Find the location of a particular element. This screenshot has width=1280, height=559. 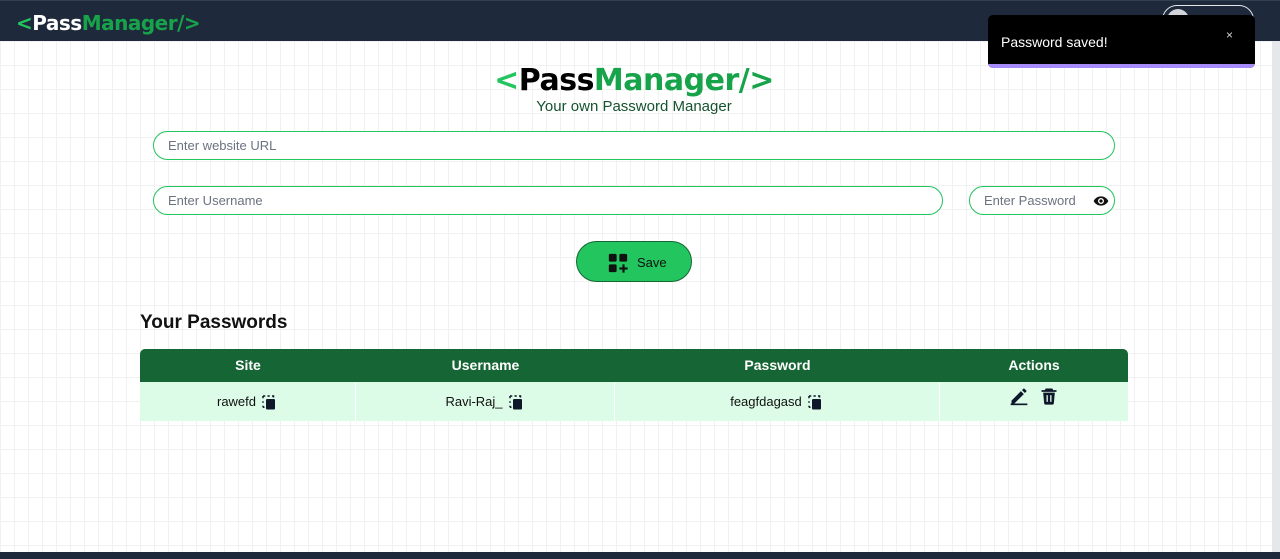

close-icon: × is located at coordinates (1229, 35).